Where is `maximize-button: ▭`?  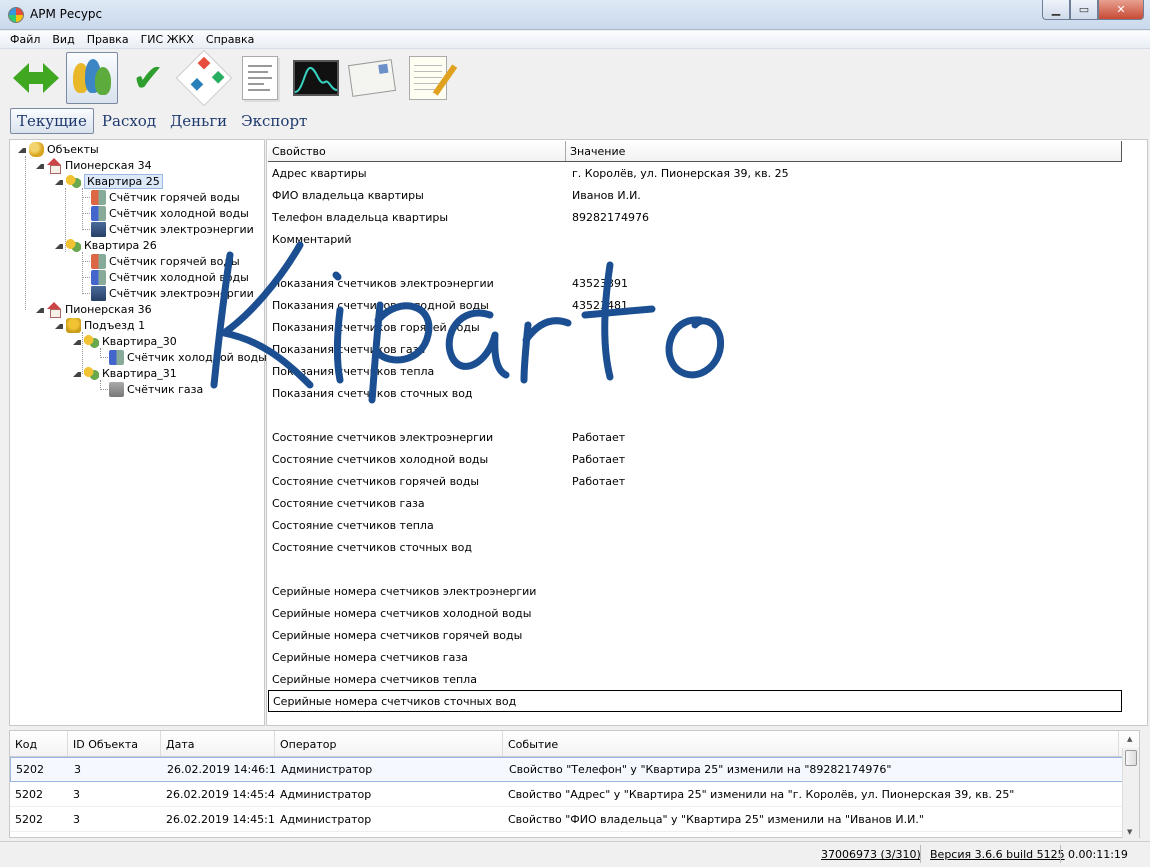 maximize-button: ▭ is located at coordinates (1084, 10).